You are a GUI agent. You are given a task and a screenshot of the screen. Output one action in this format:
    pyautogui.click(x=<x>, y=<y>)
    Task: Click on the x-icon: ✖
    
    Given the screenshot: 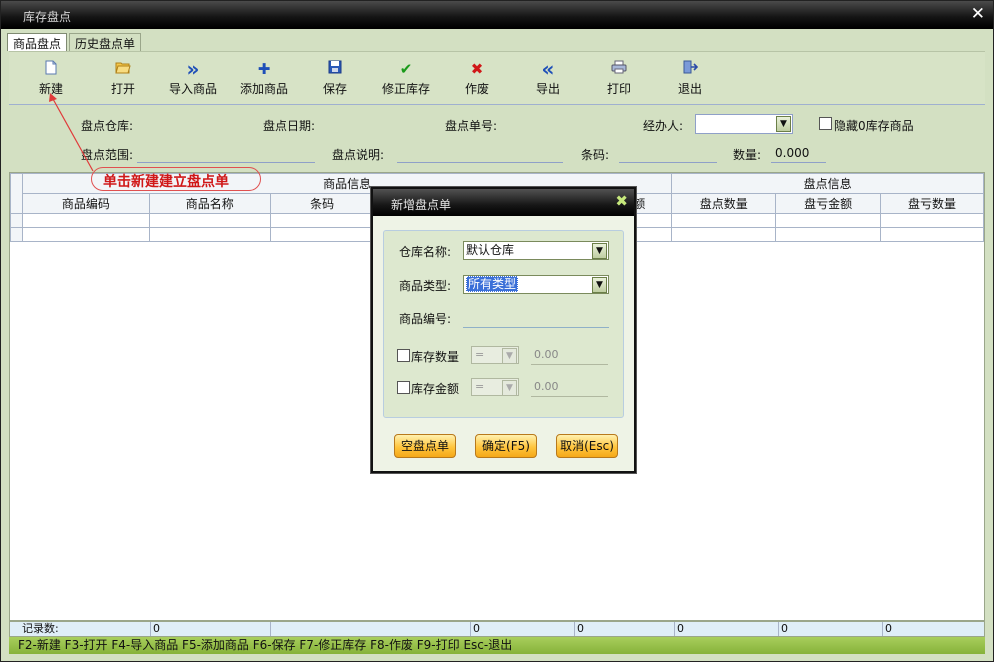 What is the action you would take?
    pyautogui.click(x=477, y=69)
    